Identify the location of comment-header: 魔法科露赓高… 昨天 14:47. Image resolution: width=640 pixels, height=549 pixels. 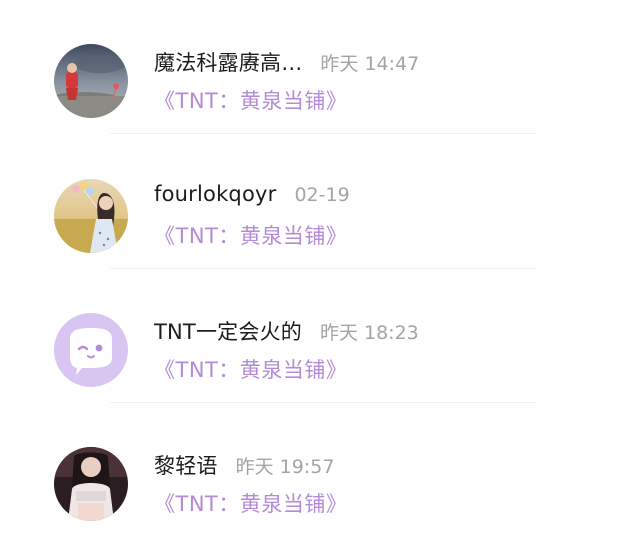
(286, 62).